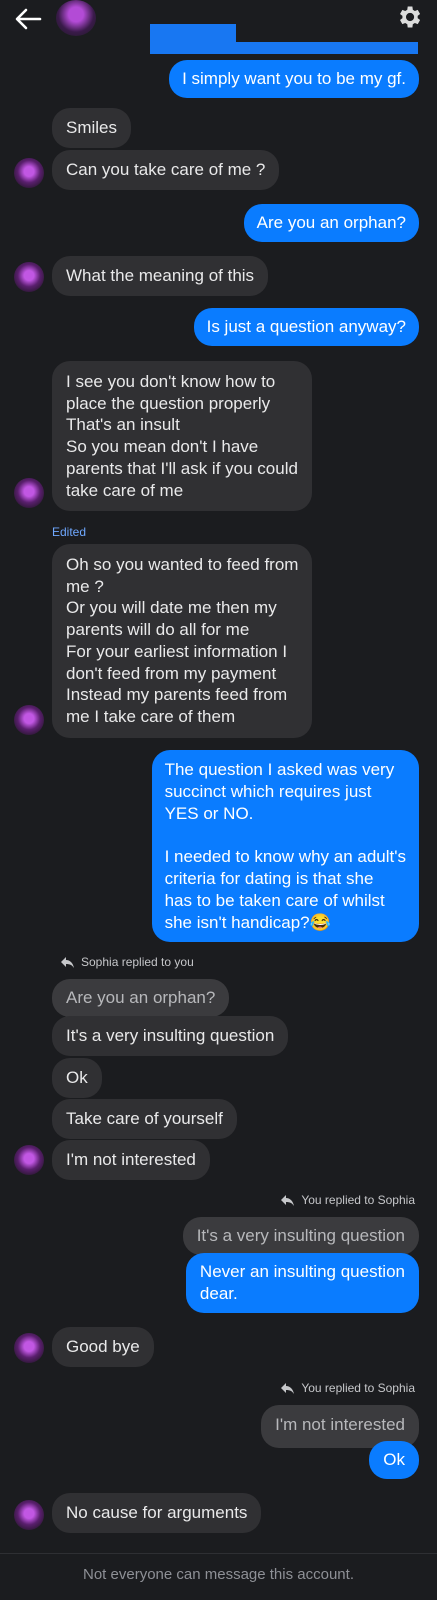  I want to click on reply-label: Sophia replied to you, so click(127, 962).